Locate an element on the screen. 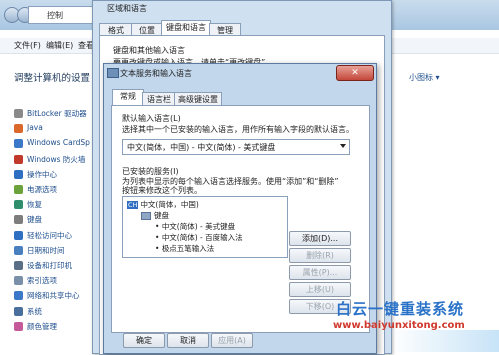 The width and height of the screenshot is (499, 355). control-panel-item-label: 系统 is located at coordinates (34, 311).